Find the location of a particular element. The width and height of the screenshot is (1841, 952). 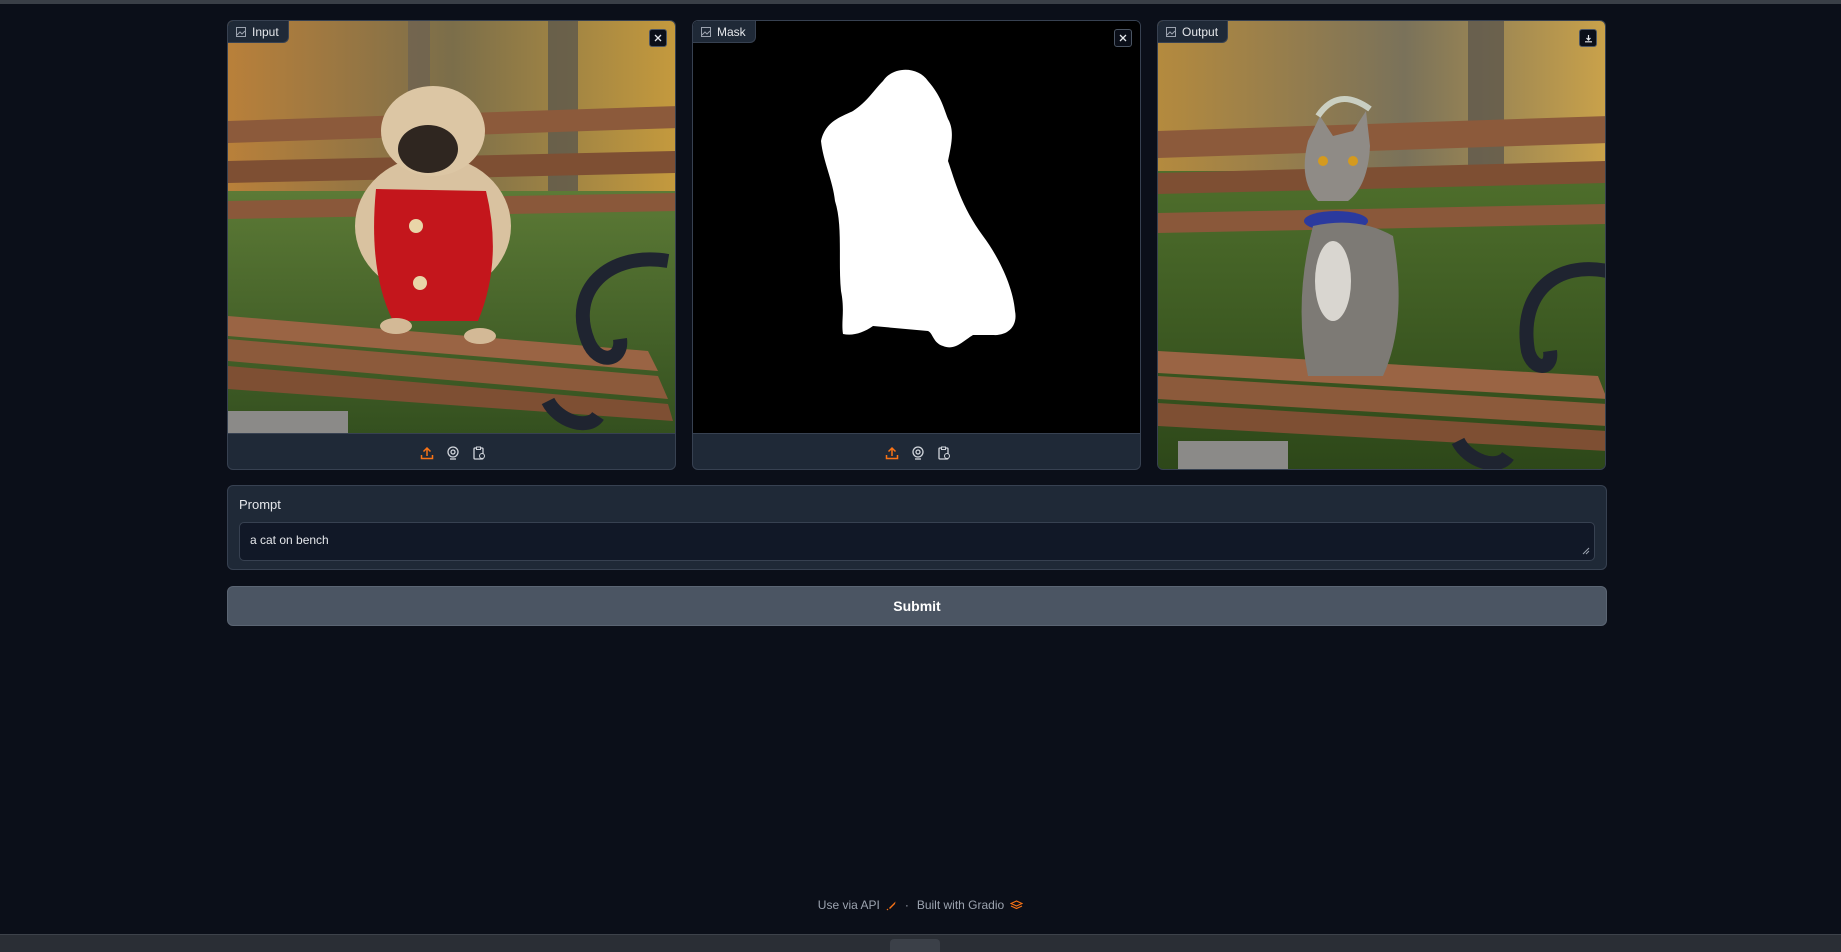

mask-image is located at coordinates (916, 227).